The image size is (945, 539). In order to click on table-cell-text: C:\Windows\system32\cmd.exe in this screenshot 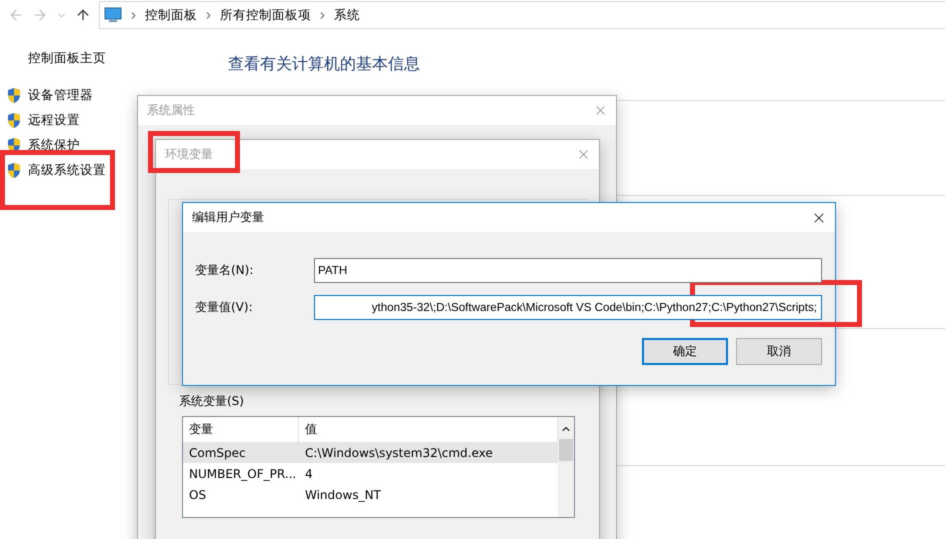, I will do `click(399, 453)`.